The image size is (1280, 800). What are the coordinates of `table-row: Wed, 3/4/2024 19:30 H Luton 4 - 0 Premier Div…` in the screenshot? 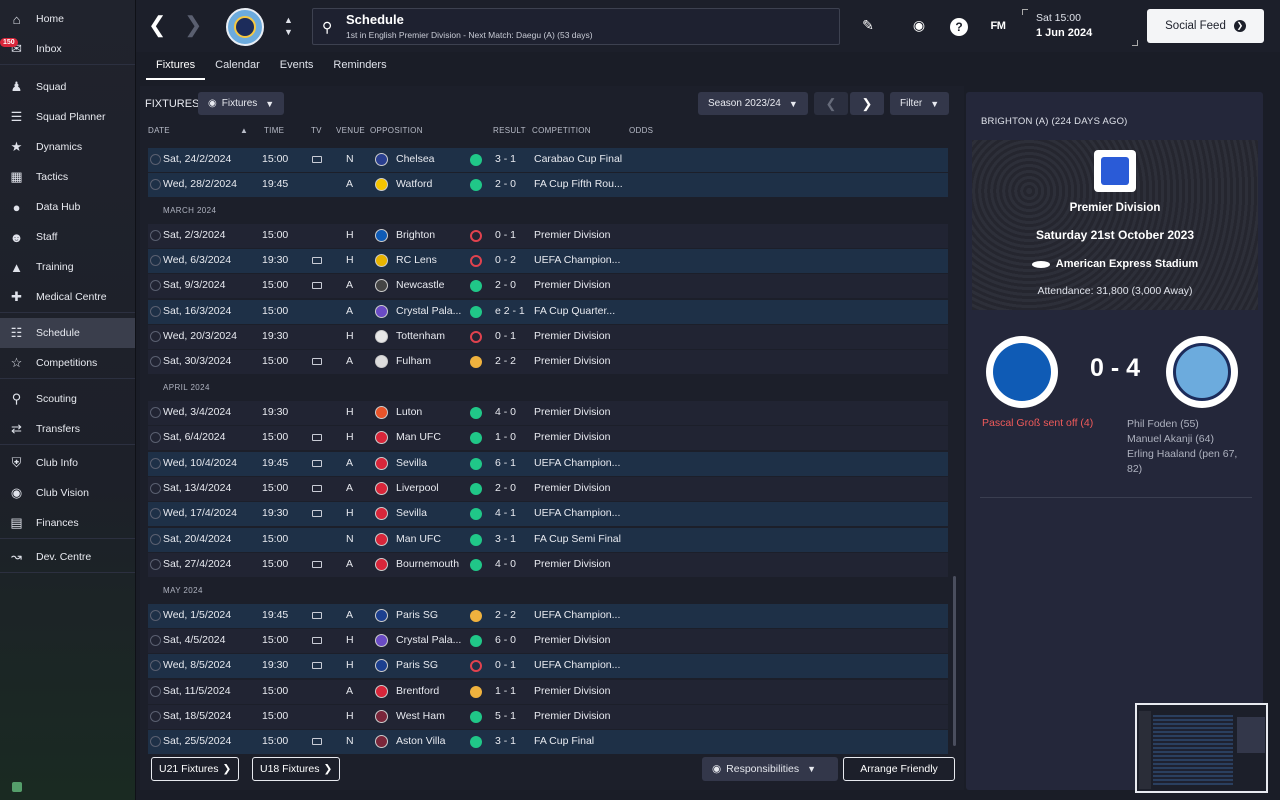 It's located at (548, 413).